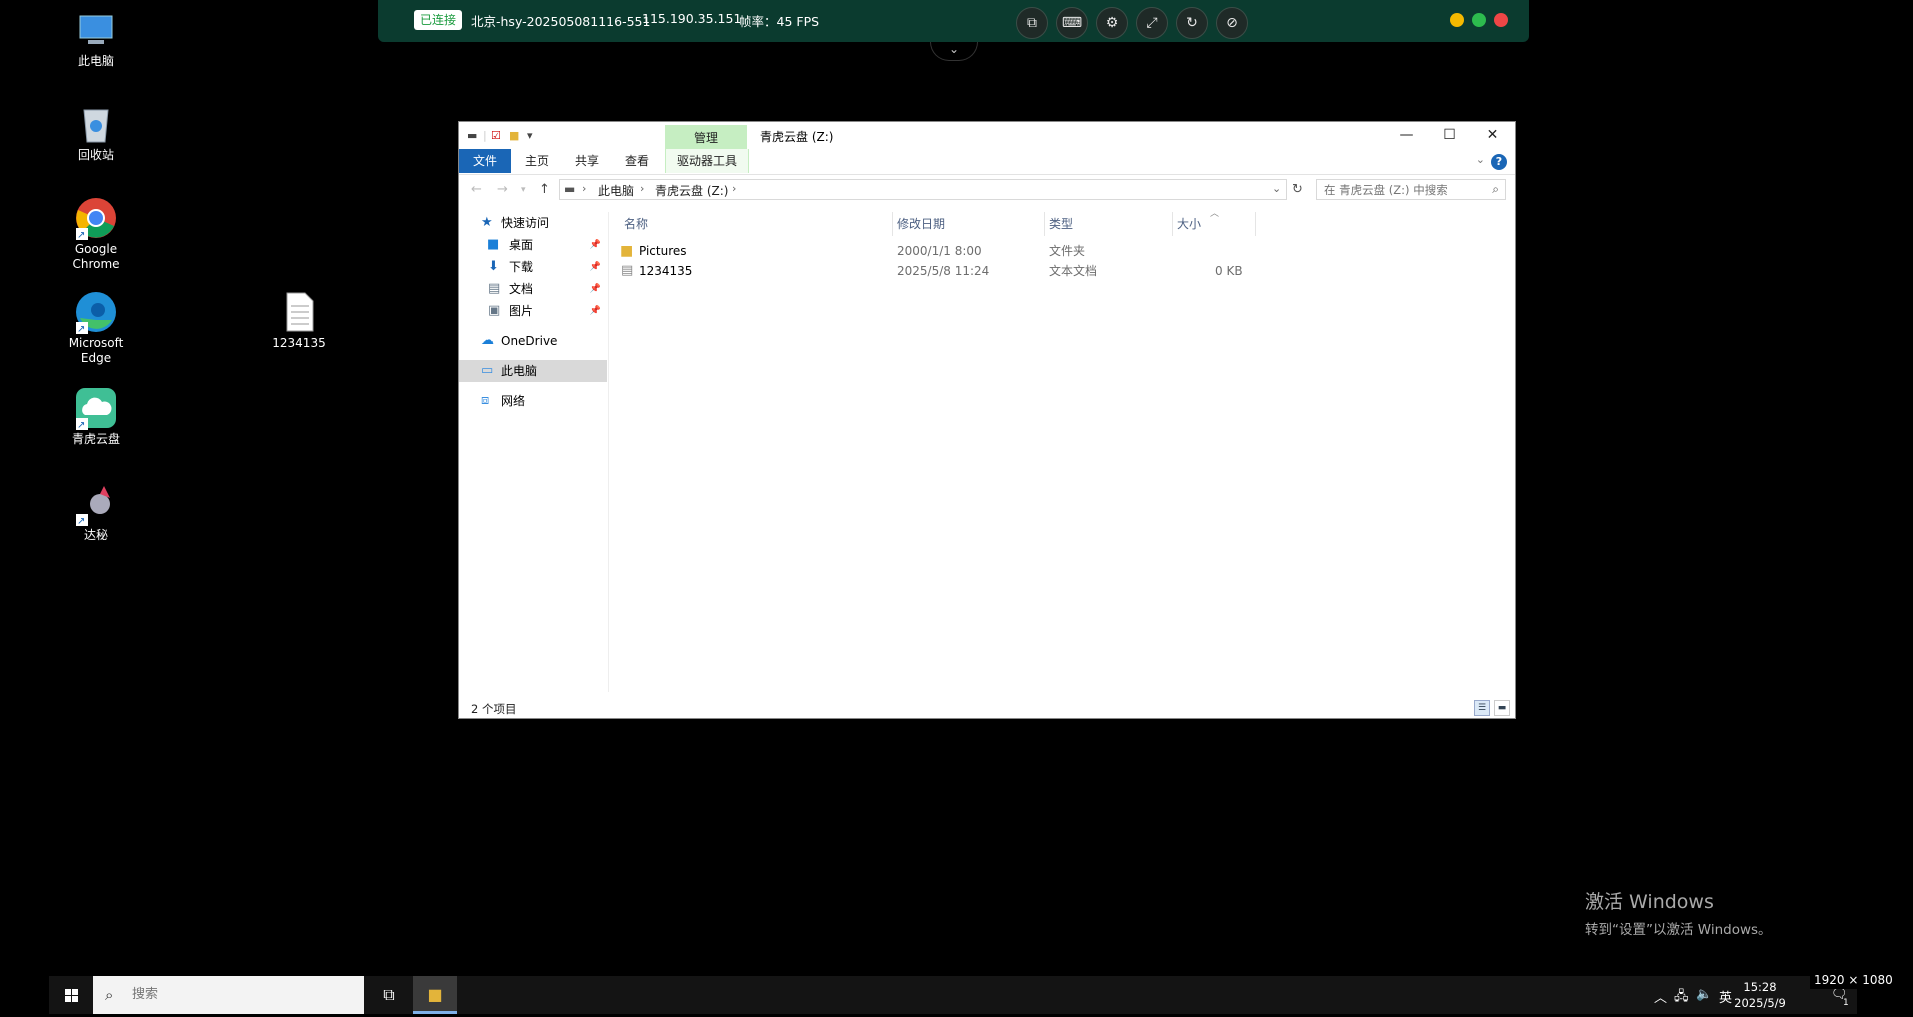 The width and height of the screenshot is (1913, 1017). I want to click on column-header-type: 类型, so click(1109, 224).